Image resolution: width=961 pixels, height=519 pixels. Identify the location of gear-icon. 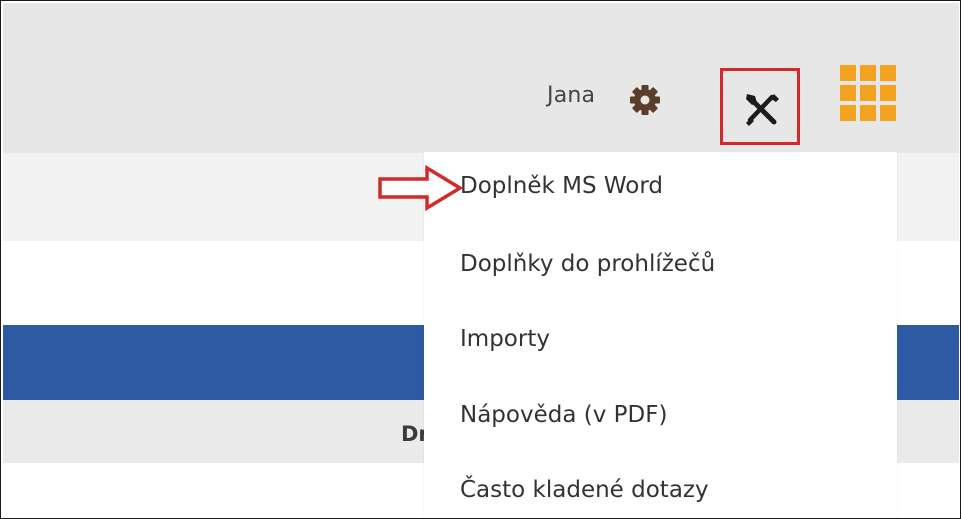
(645, 100).